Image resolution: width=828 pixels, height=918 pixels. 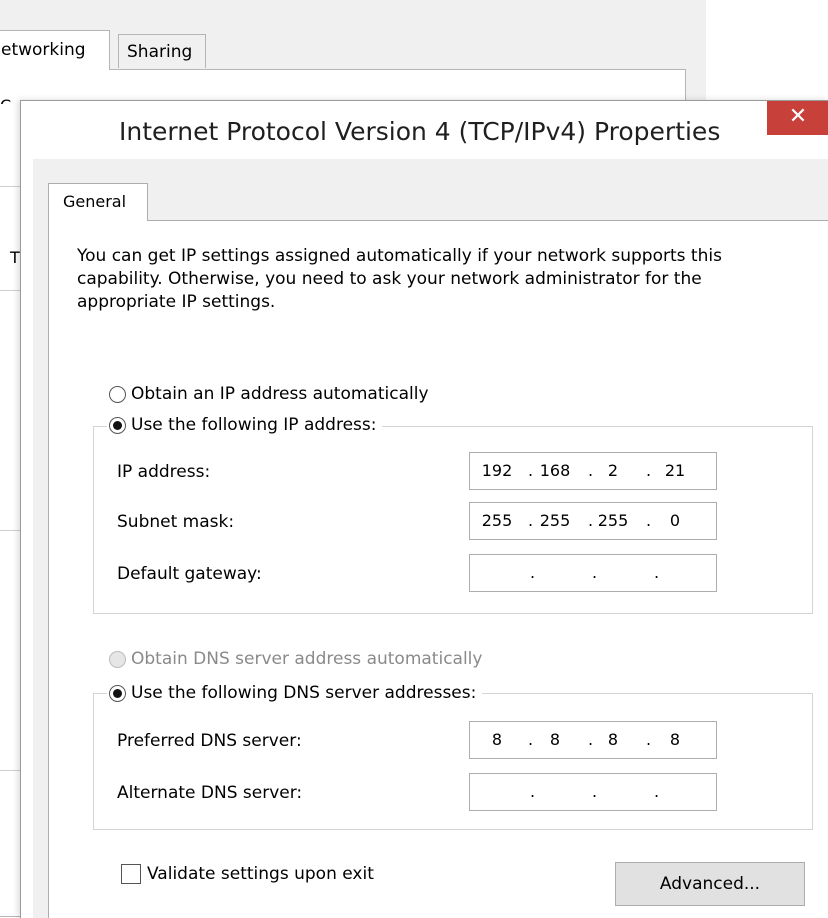 I want to click on close-button: ✕, so click(x=797, y=118).